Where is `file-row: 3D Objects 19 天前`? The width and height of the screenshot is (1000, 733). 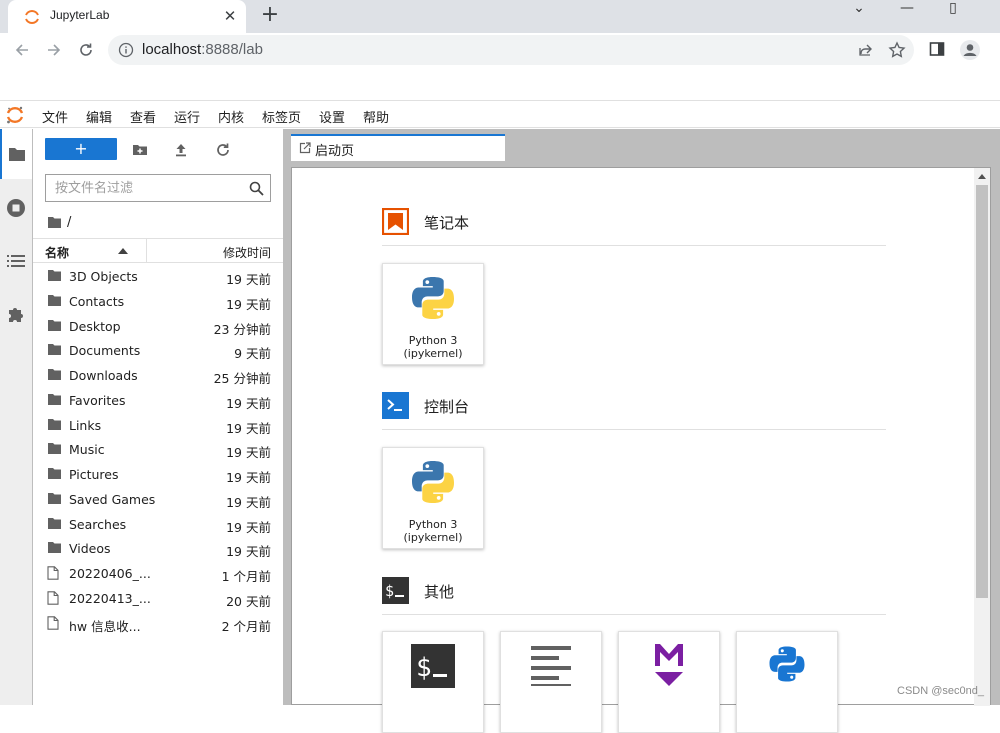
file-row: 3D Objects 19 天前 is located at coordinates (158, 276).